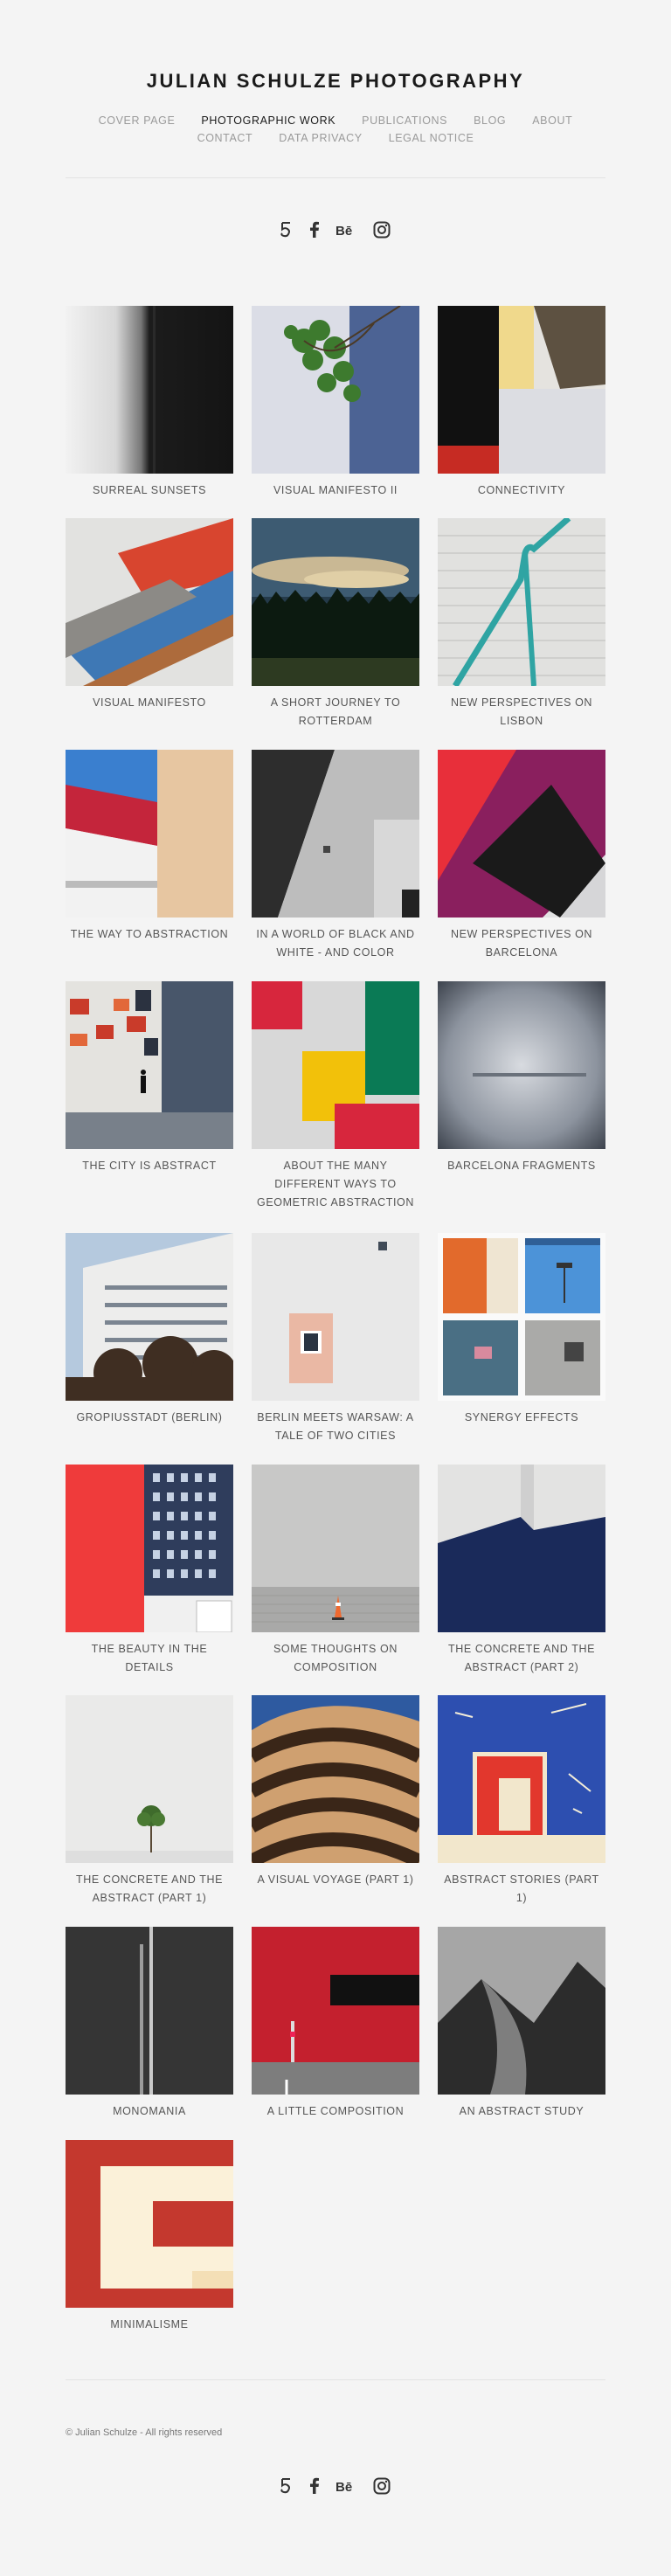  What do you see at coordinates (431, 138) in the screenshot?
I see `nav-legal-notice: LEGAL NOTICE` at bounding box center [431, 138].